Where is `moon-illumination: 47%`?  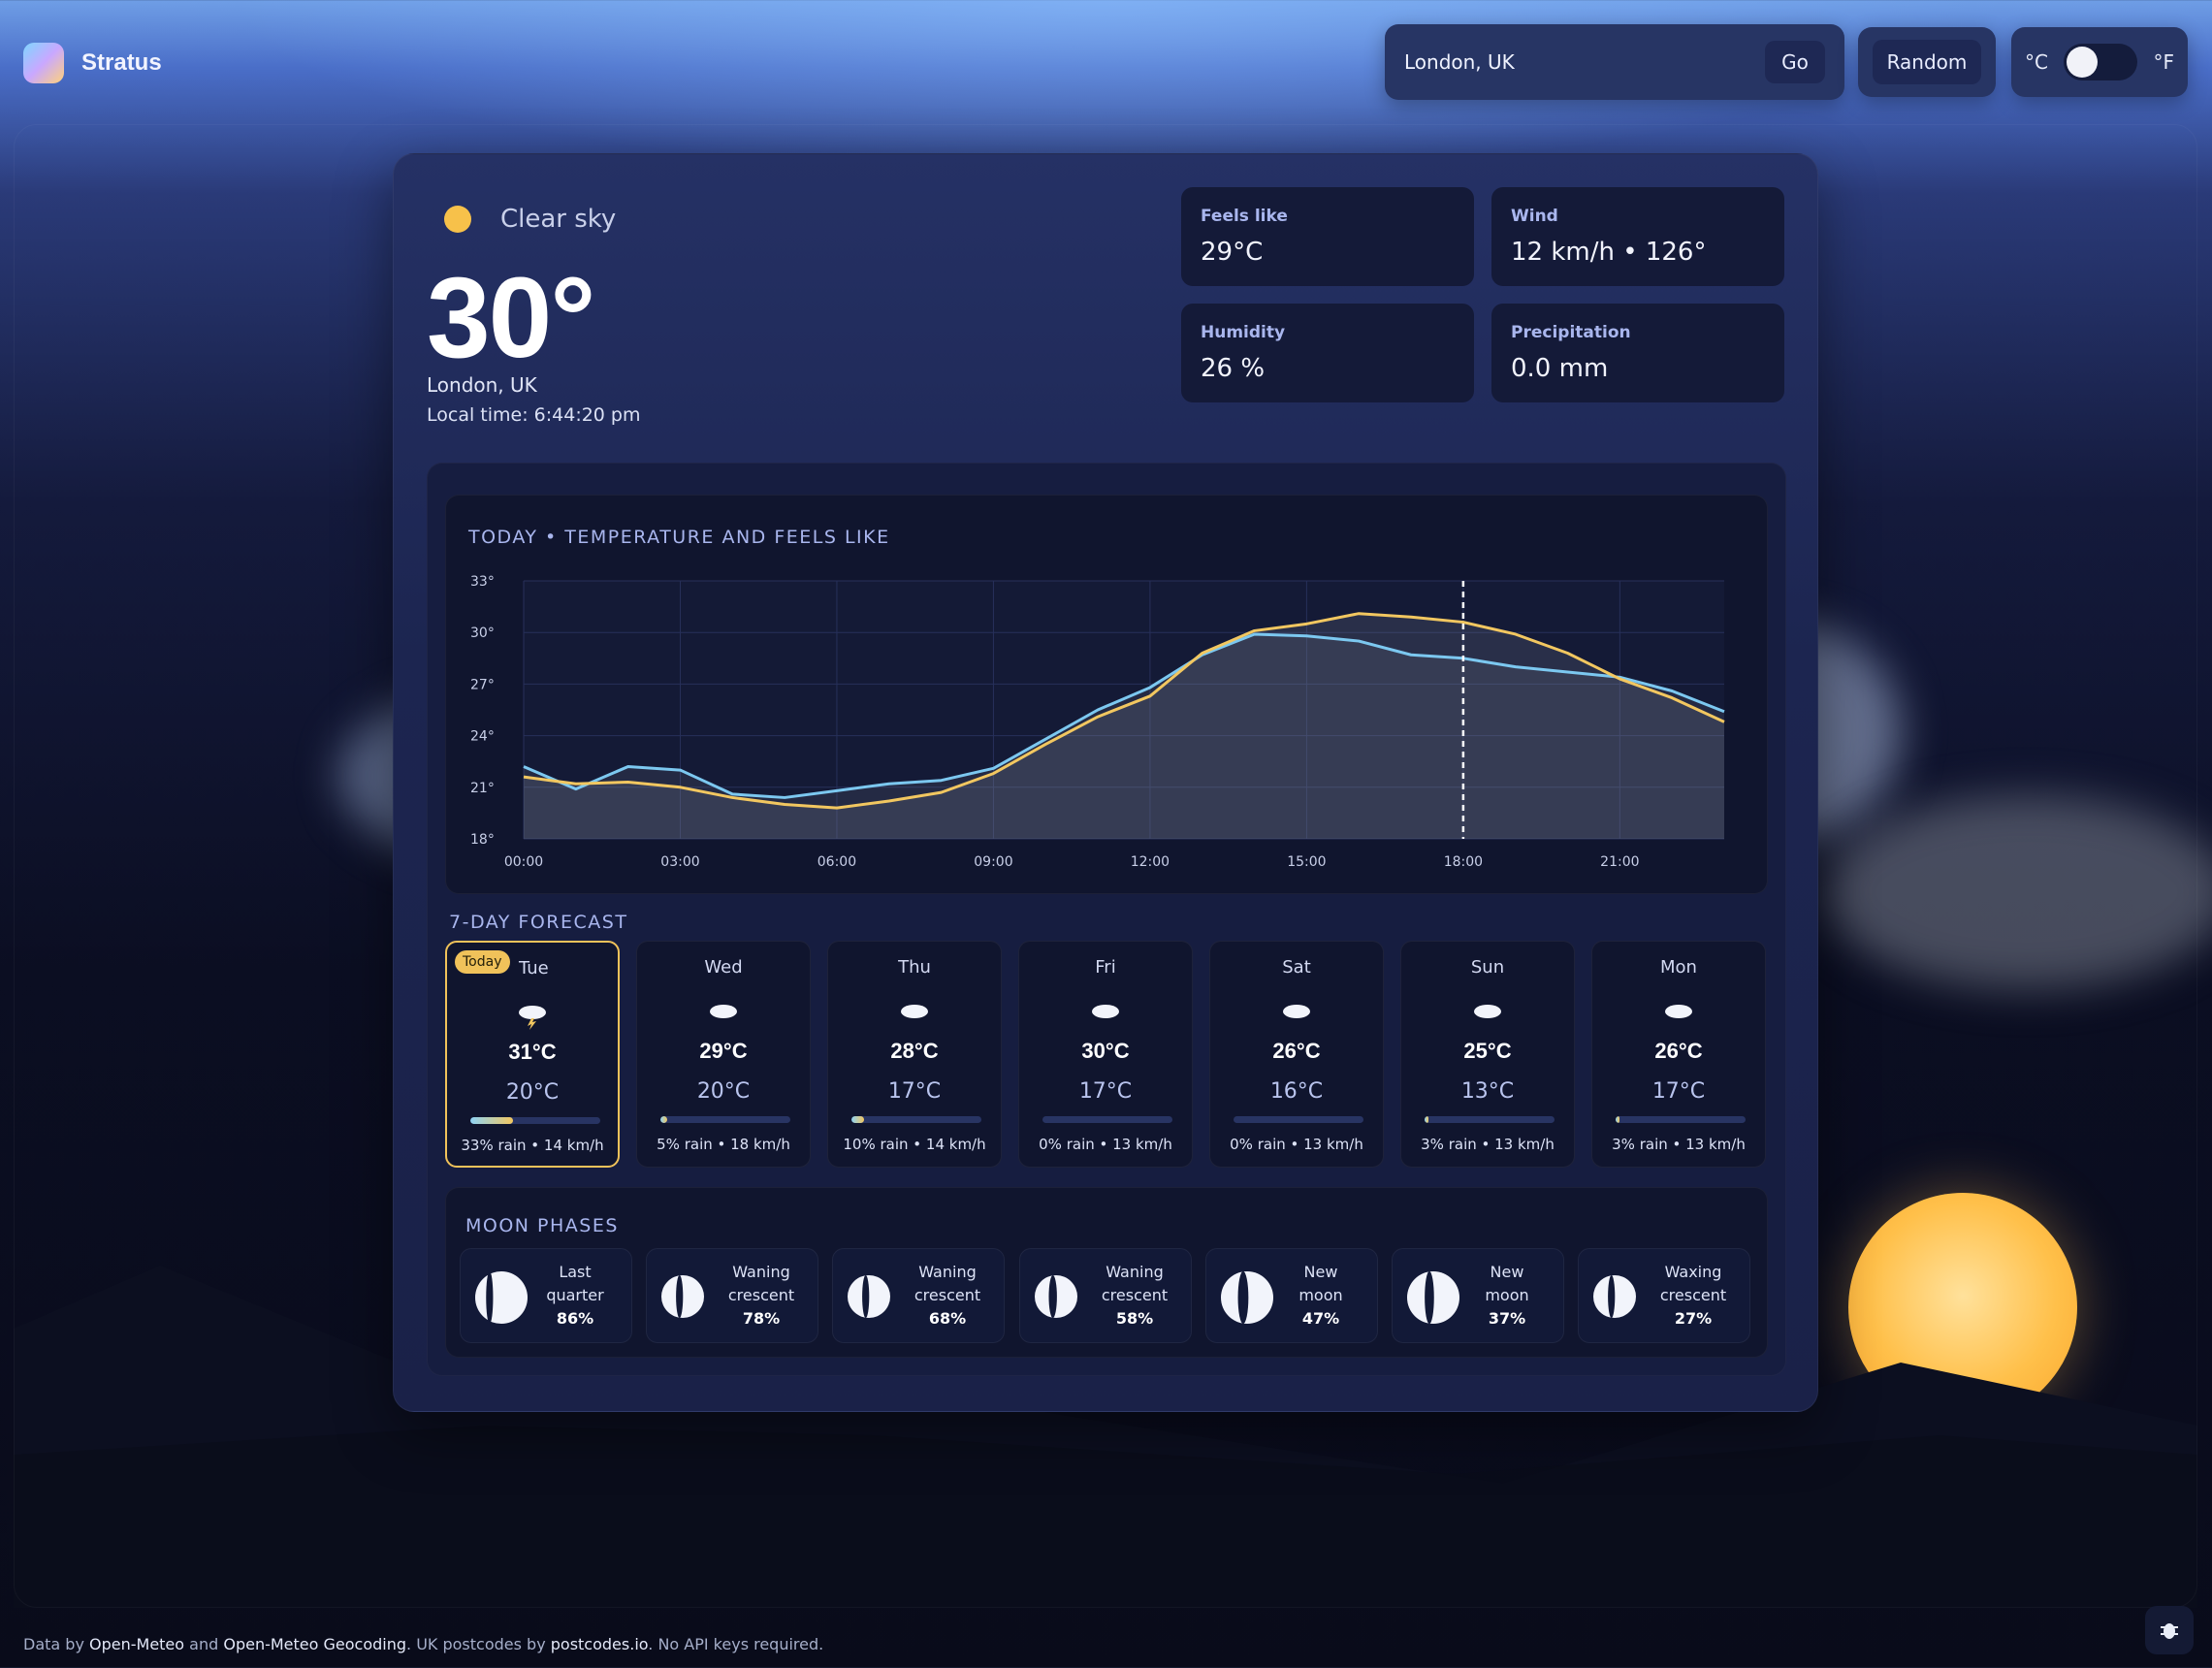
moon-illumination: 47% is located at coordinates (1320, 1319).